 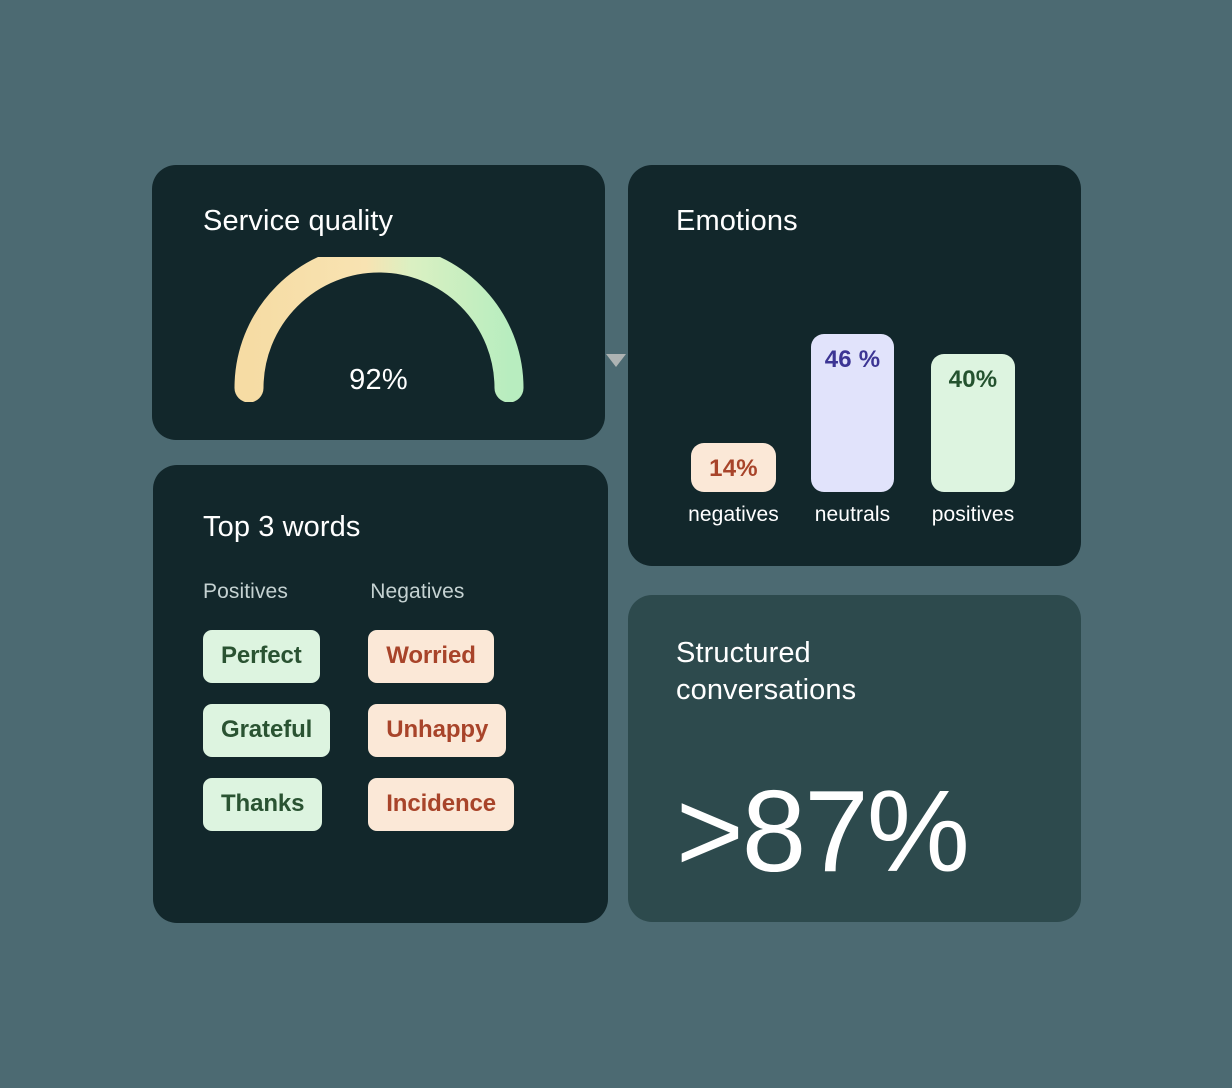 I want to click on emotions-bar-group-neutrals: 46 % neutrals, so click(x=852, y=430).